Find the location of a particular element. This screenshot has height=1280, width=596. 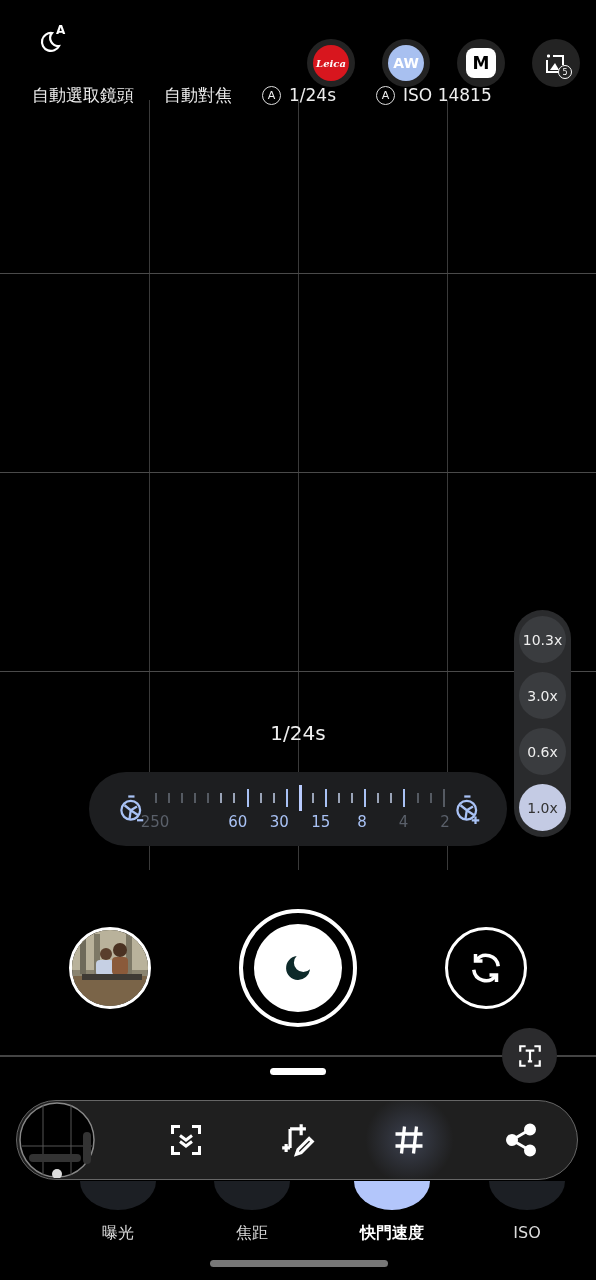

text-scan-button is located at coordinates (529, 1055).